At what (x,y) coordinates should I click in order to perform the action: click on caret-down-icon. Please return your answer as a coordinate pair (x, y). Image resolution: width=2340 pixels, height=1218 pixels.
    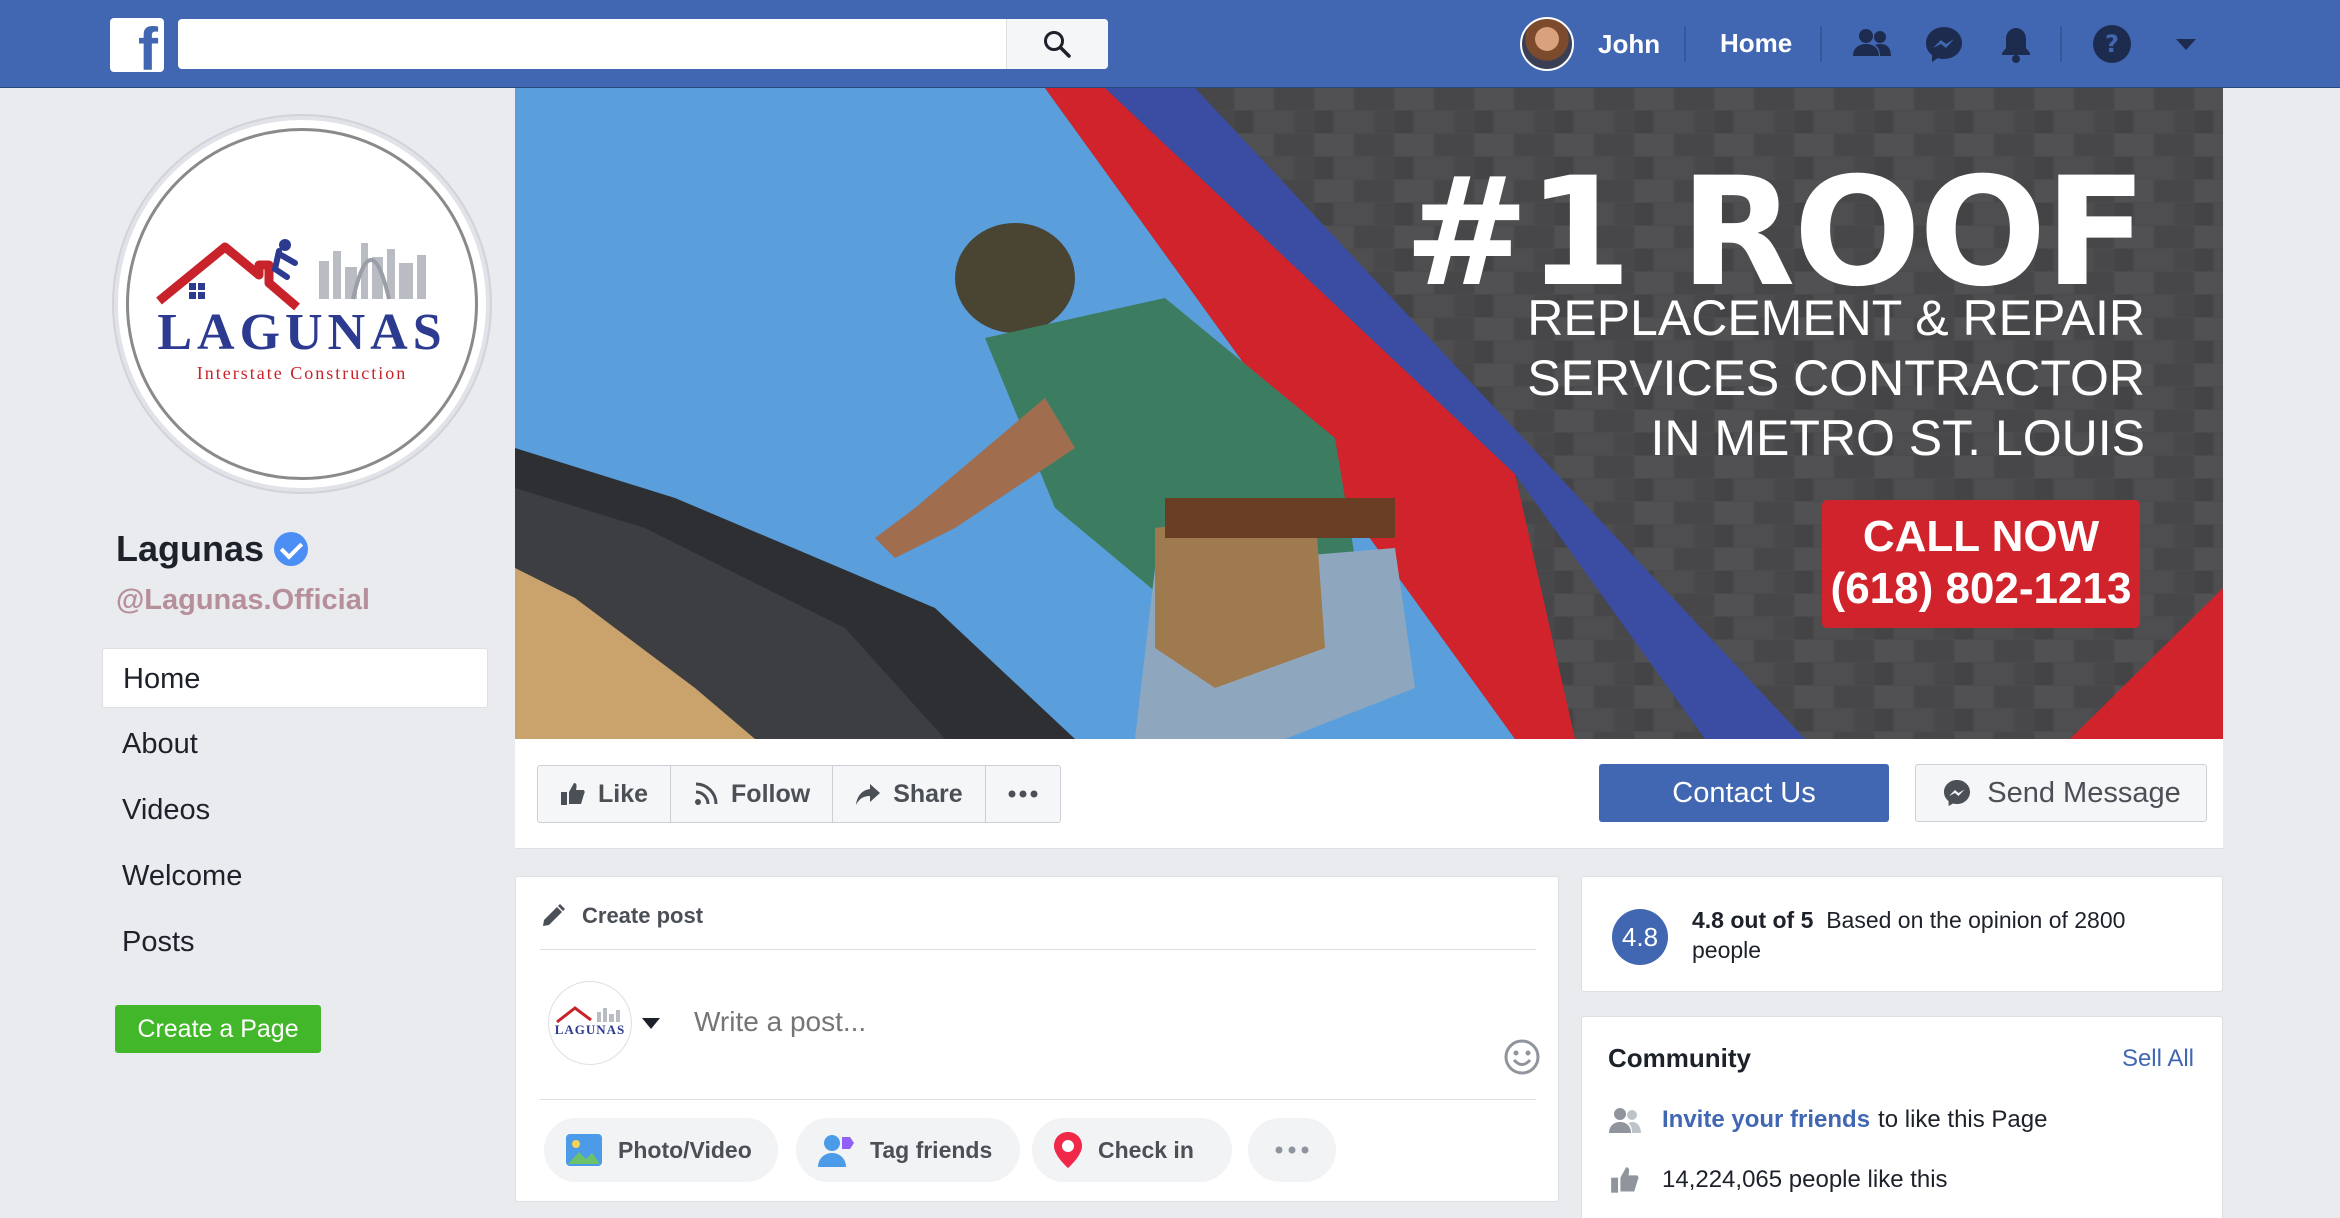
    Looking at the image, I should click on (2186, 44).